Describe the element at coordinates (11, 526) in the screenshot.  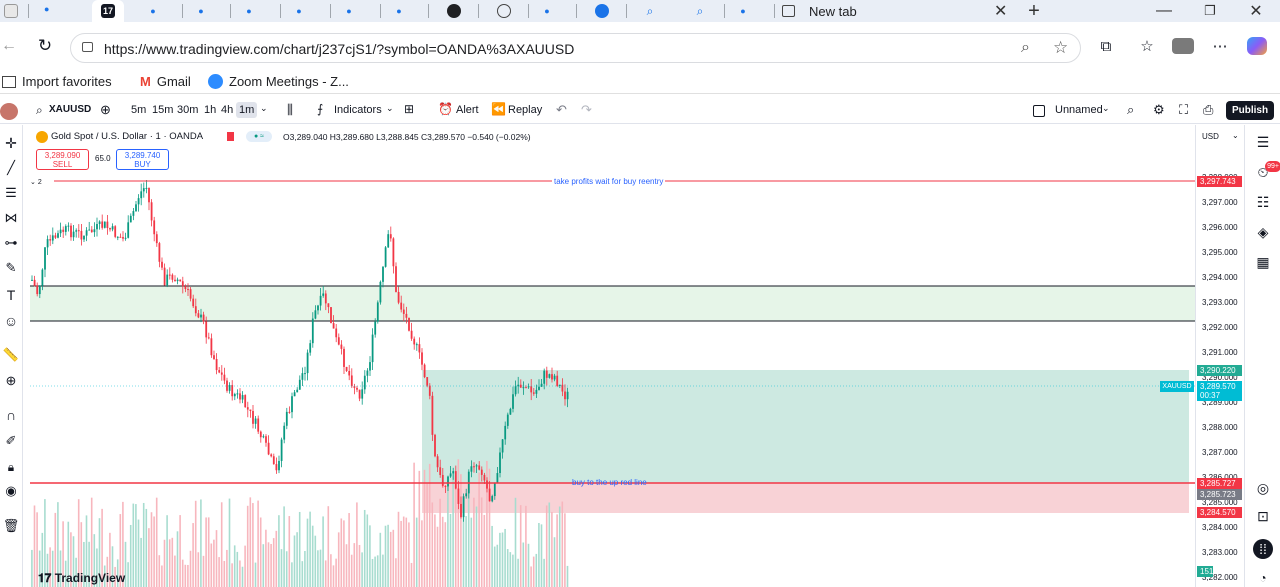
I see `trash-icon: 🗑︎` at that location.